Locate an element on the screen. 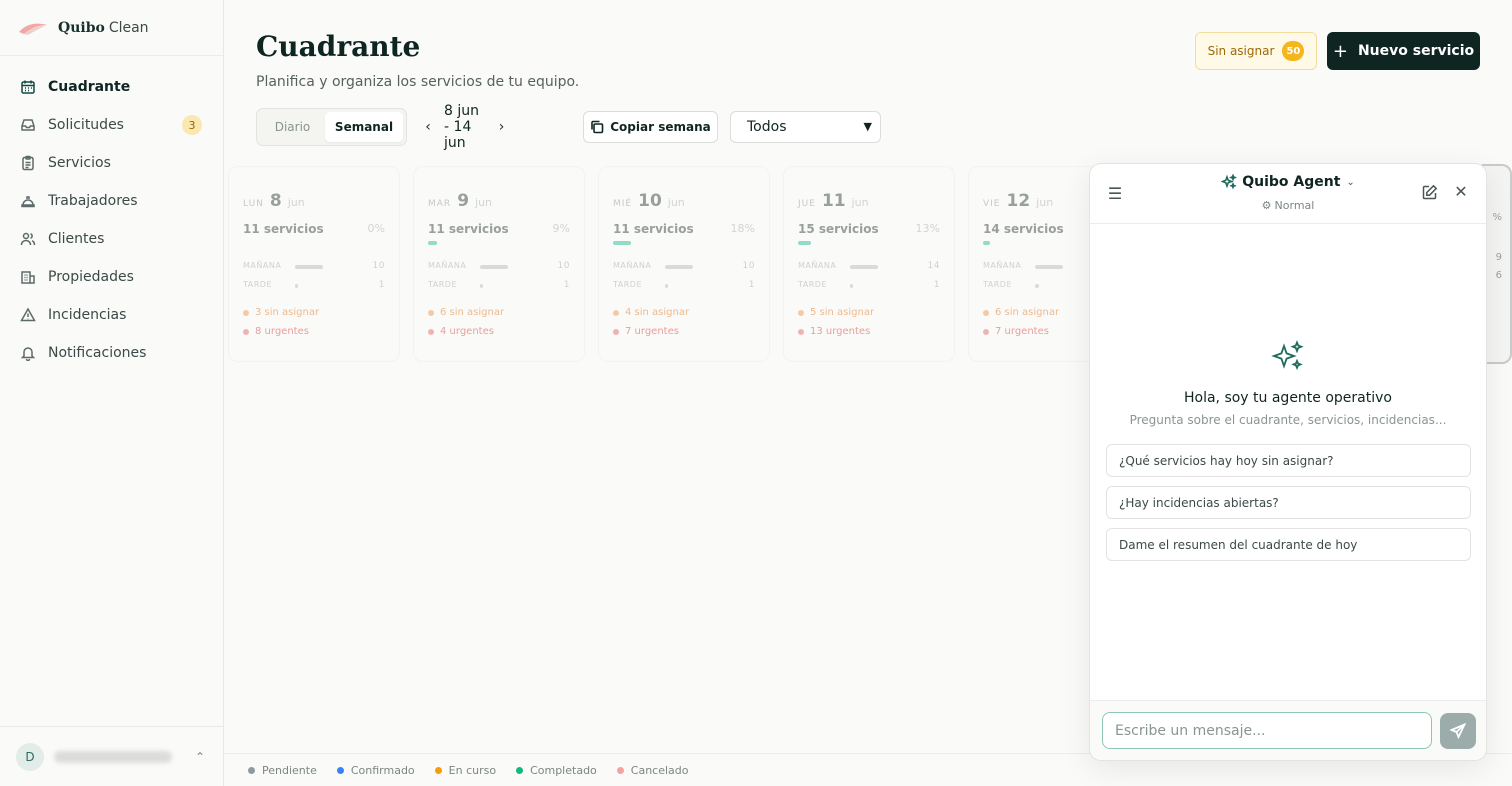 The image size is (1512, 786). hardhat-icon is located at coordinates (28, 201).